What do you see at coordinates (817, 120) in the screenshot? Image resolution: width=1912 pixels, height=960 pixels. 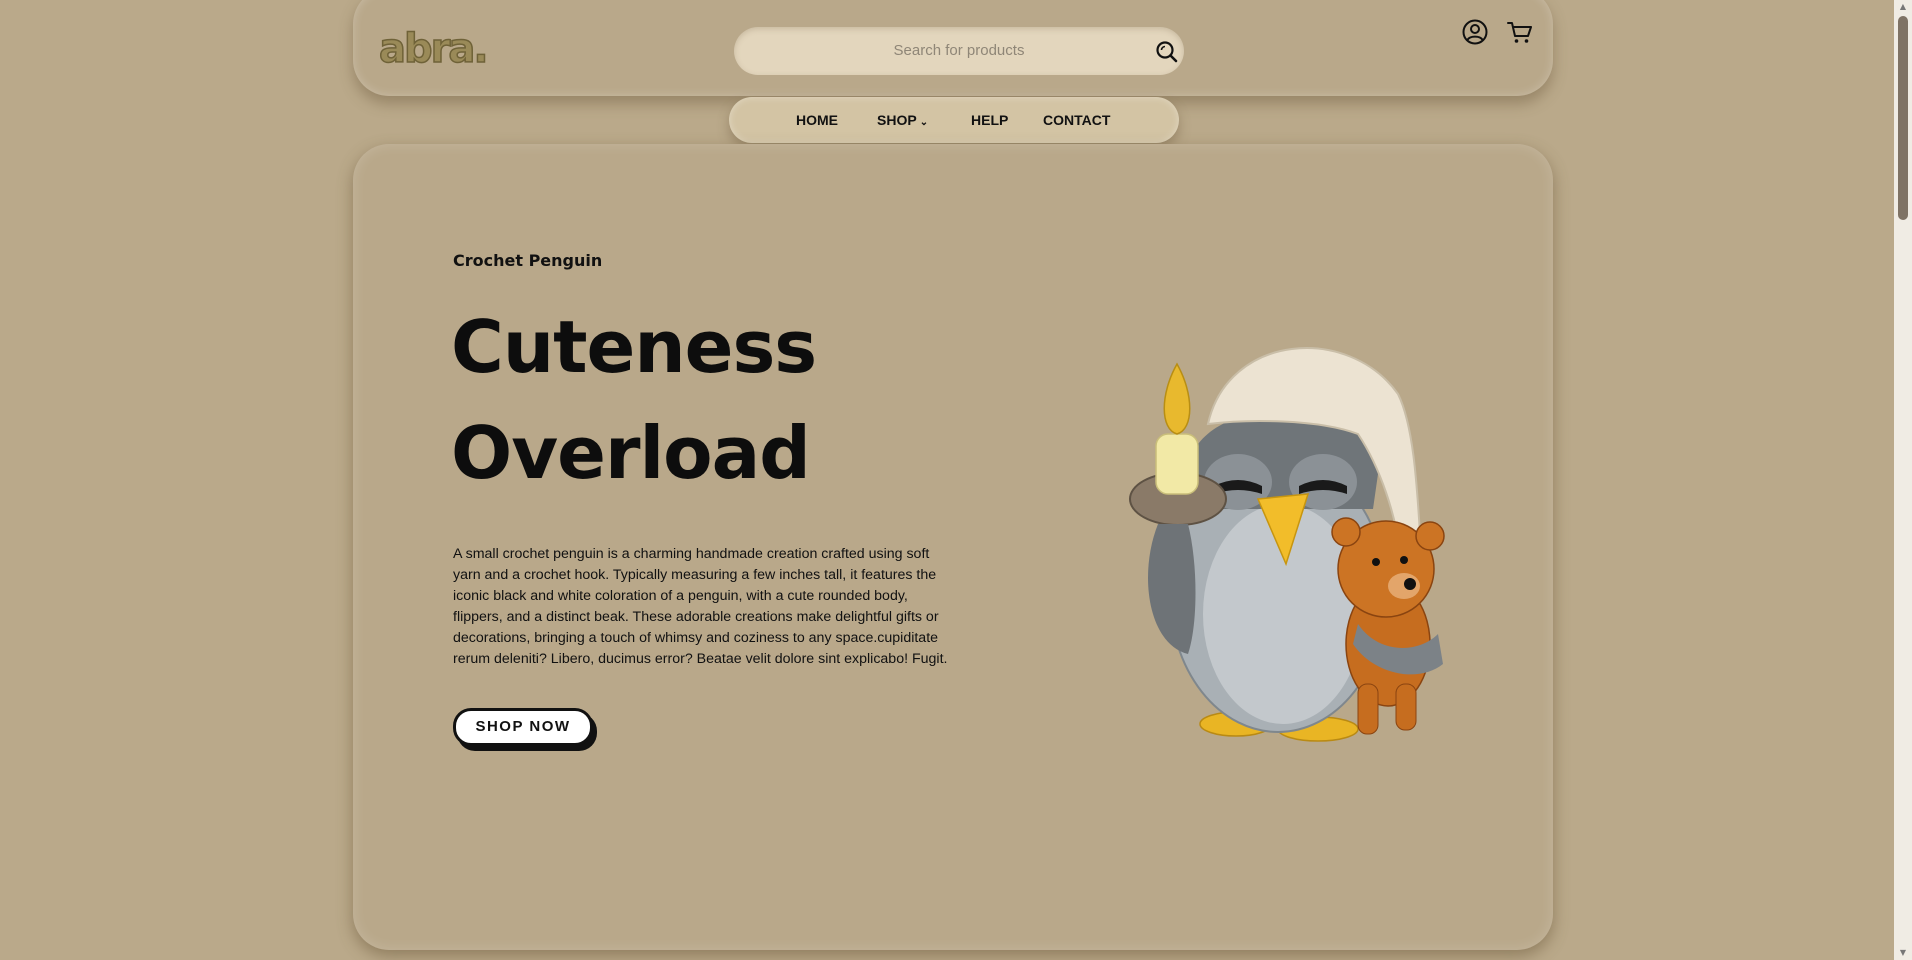 I see `nav-home: HOME` at bounding box center [817, 120].